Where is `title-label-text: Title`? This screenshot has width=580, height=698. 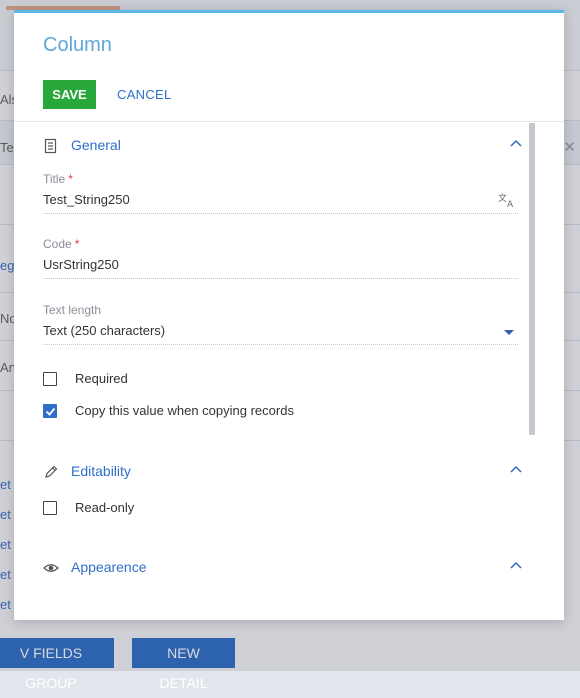 title-label-text: Title is located at coordinates (54, 179).